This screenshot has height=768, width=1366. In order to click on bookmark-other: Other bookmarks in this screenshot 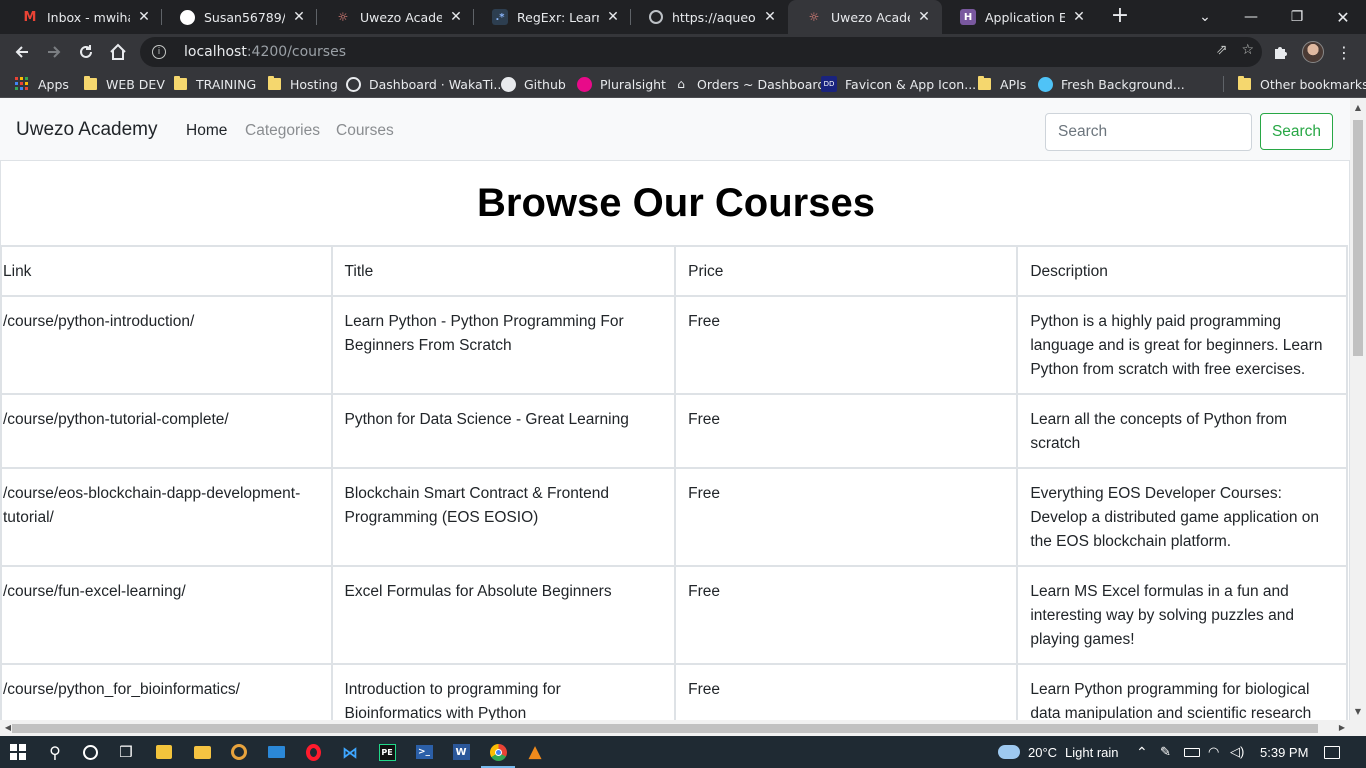, I will do `click(1301, 84)`.